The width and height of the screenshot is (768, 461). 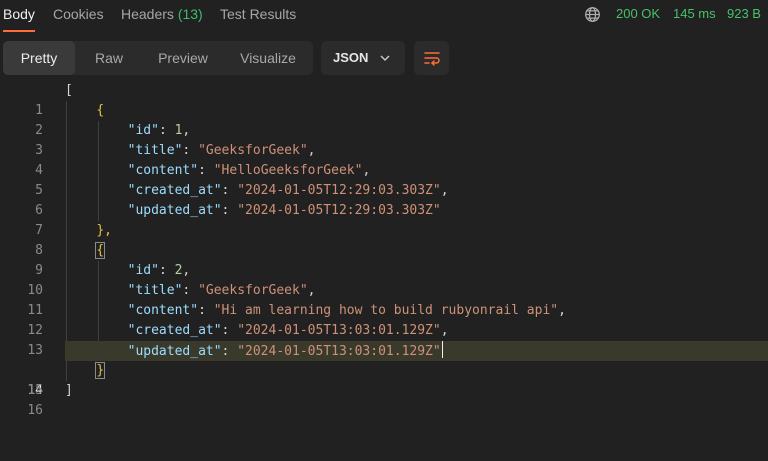 I want to click on code-line: 1 [, so click(x=384, y=99).